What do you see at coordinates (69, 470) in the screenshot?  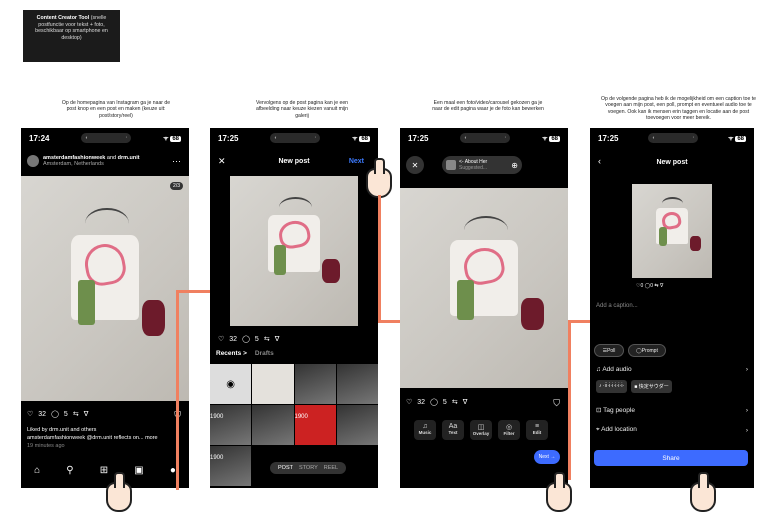 I see `search-icon: ⚲` at bounding box center [69, 470].